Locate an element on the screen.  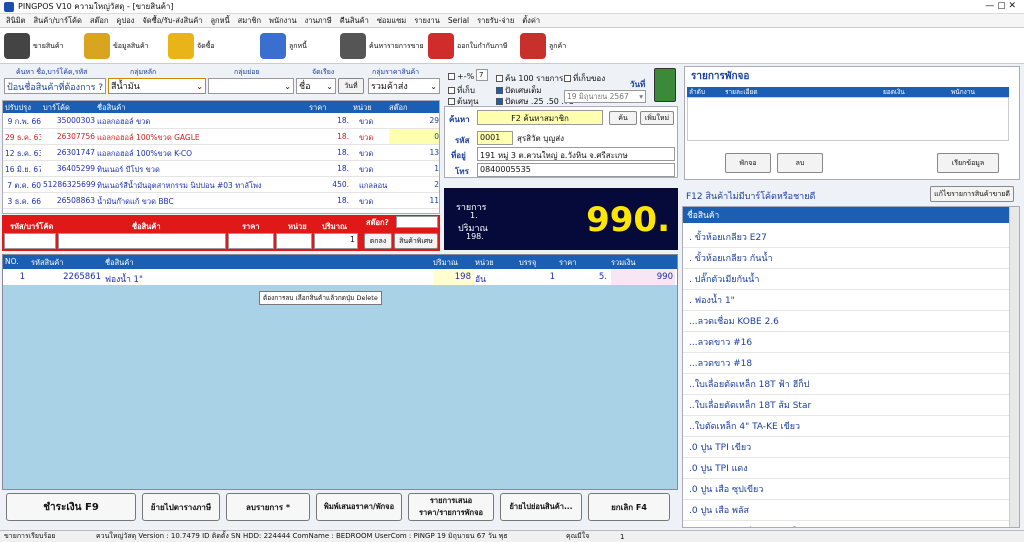
product-cell-unit: ขวด is located at coordinates (366, 201).